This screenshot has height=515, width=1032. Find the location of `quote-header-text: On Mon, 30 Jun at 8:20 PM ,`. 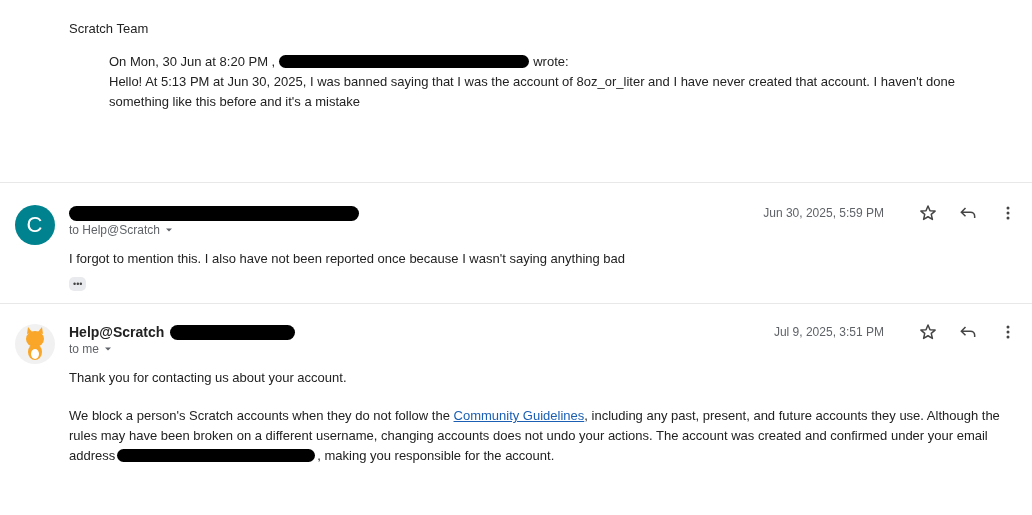

quote-header-text: On Mon, 30 Jun at 8:20 PM , is located at coordinates (192, 61).